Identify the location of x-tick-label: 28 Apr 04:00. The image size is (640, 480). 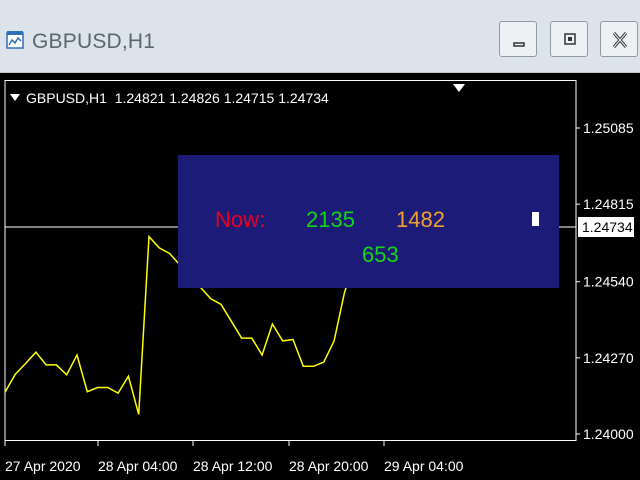
(138, 466).